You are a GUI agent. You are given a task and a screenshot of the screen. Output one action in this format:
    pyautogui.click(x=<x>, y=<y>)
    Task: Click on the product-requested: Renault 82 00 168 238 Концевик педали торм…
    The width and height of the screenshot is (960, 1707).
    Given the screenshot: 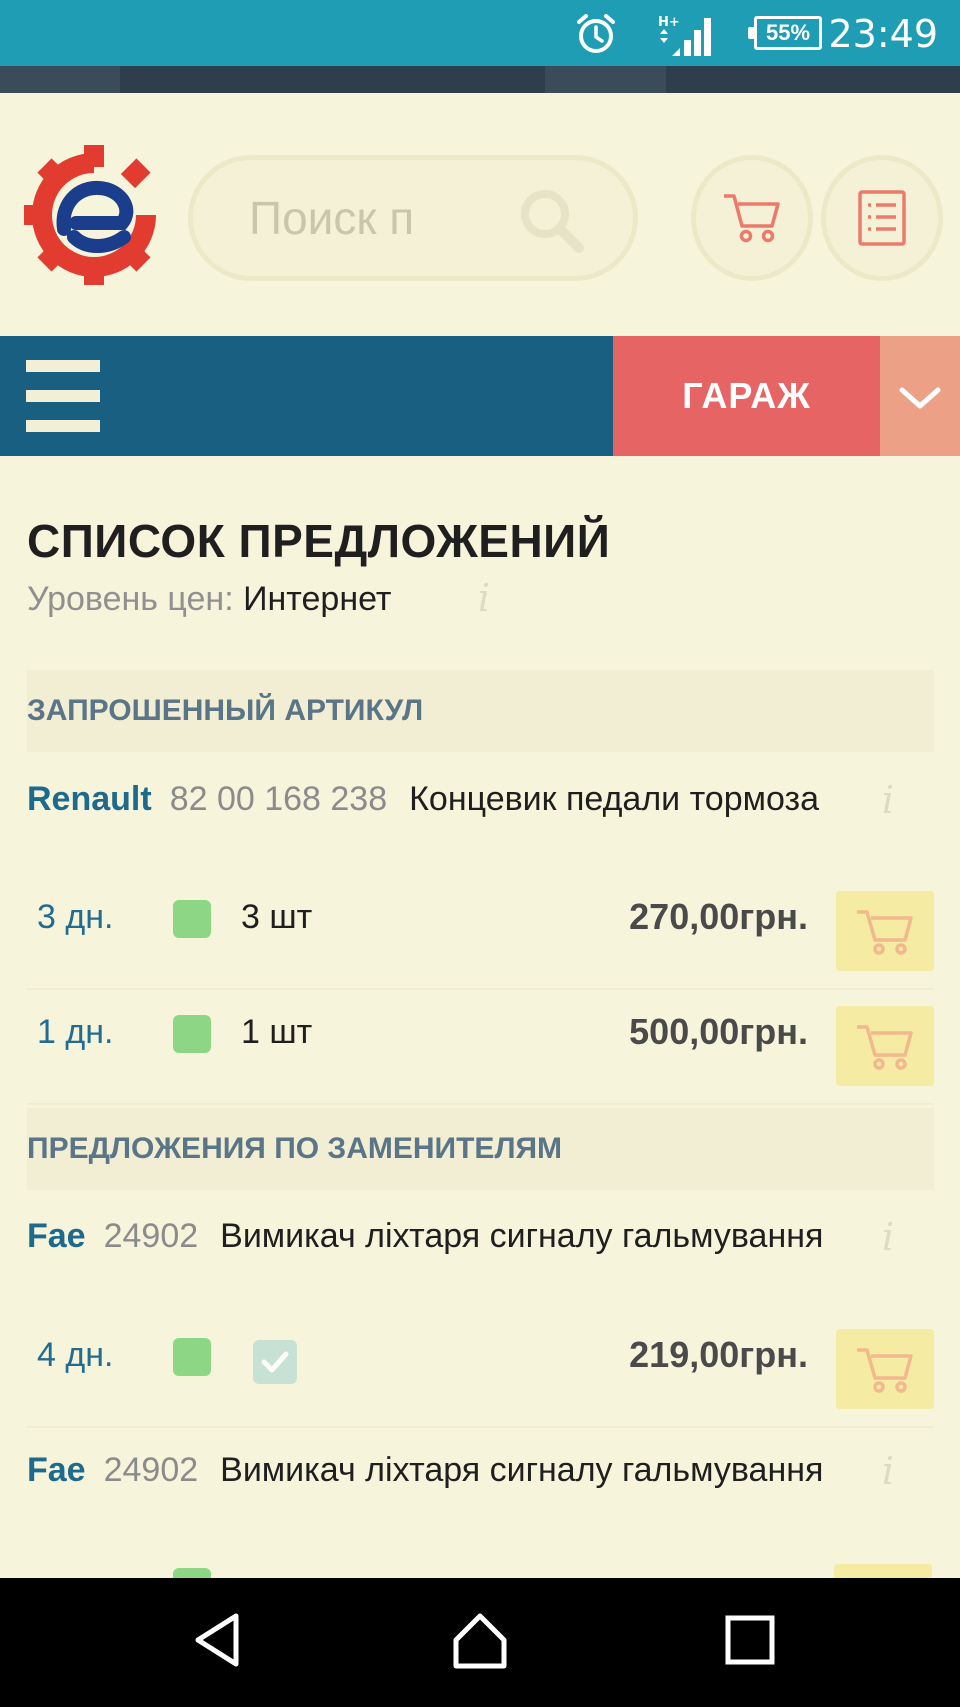 What is the action you would take?
    pyautogui.click(x=437, y=799)
    